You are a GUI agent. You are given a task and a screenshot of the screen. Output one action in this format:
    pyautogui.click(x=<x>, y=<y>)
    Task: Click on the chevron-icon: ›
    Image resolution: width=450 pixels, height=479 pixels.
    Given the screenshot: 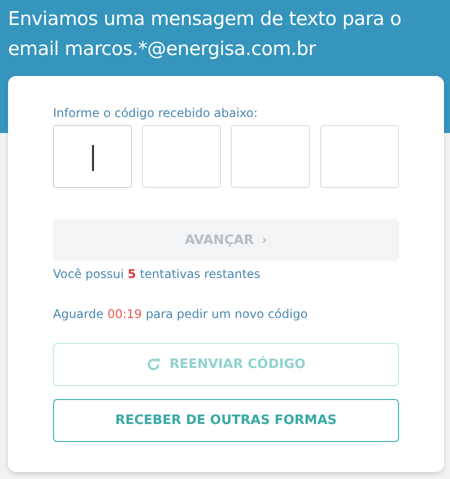 What is the action you would take?
    pyautogui.click(x=265, y=240)
    